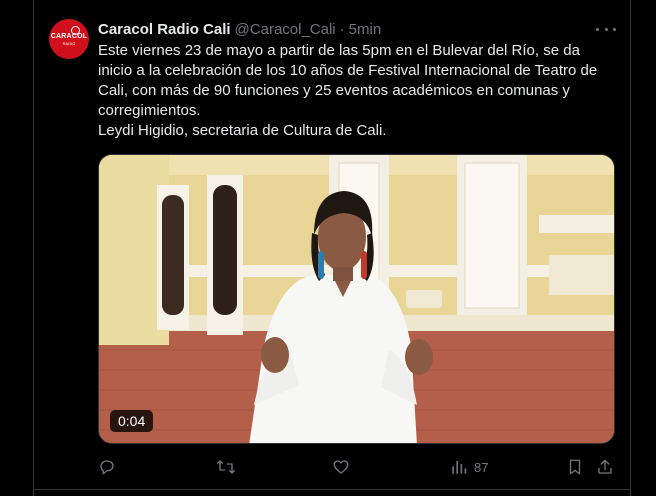  What do you see at coordinates (164, 29) in the screenshot?
I see `display-name: Caracol Radio Cali` at bounding box center [164, 29].